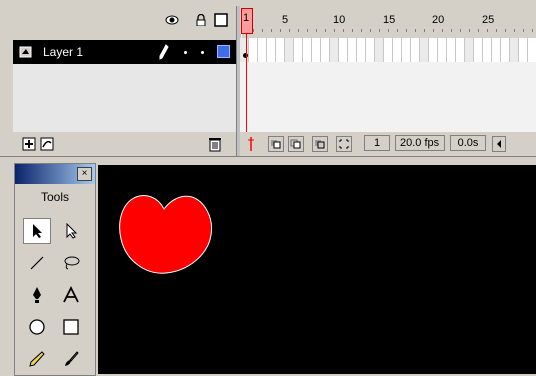 Image resolution: width=536 pixels, height=376 pixels. I want to click on add-guide-layer-icon, so click(47, 144).